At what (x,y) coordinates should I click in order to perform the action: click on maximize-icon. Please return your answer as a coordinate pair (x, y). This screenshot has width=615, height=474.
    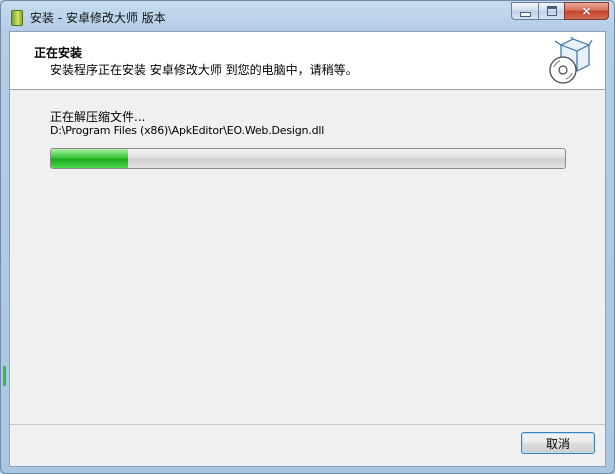
    Looking at the image, I should click on (551, 11).